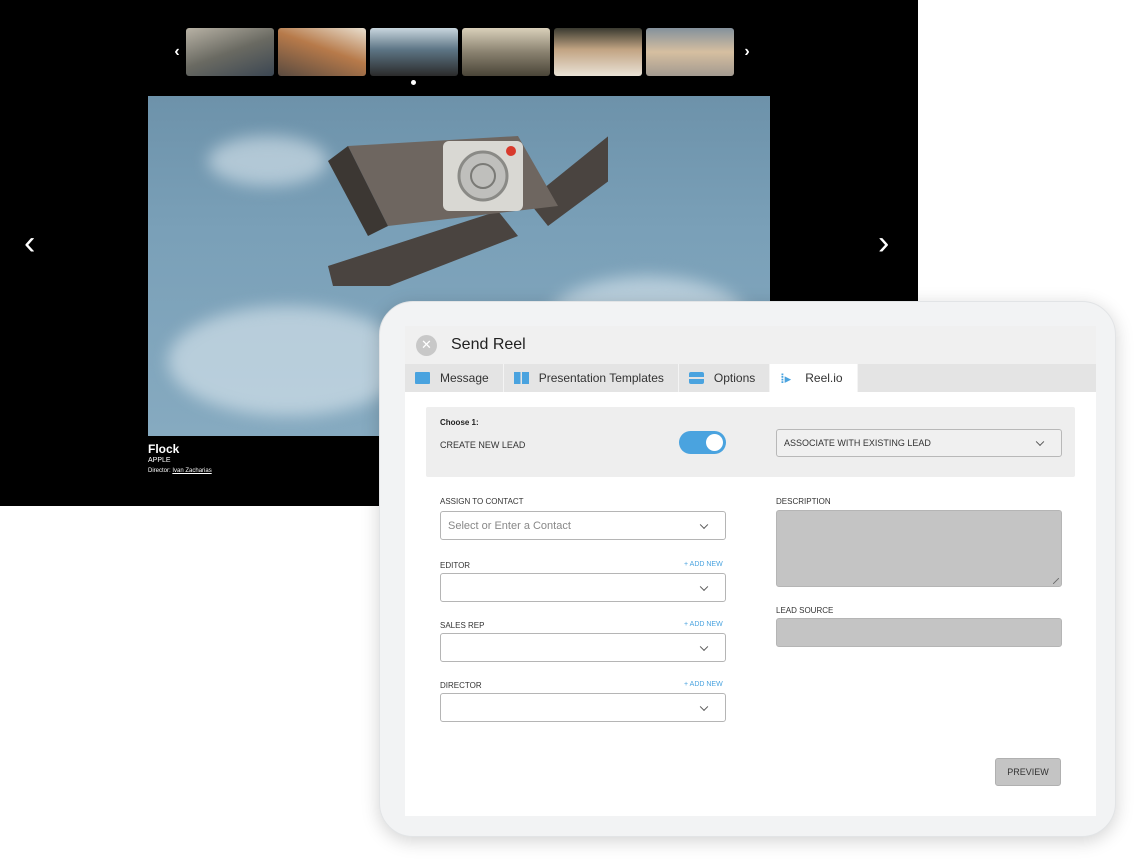 The image size is (1141, 867). I want to click on mail-icon, so click(422, 378).